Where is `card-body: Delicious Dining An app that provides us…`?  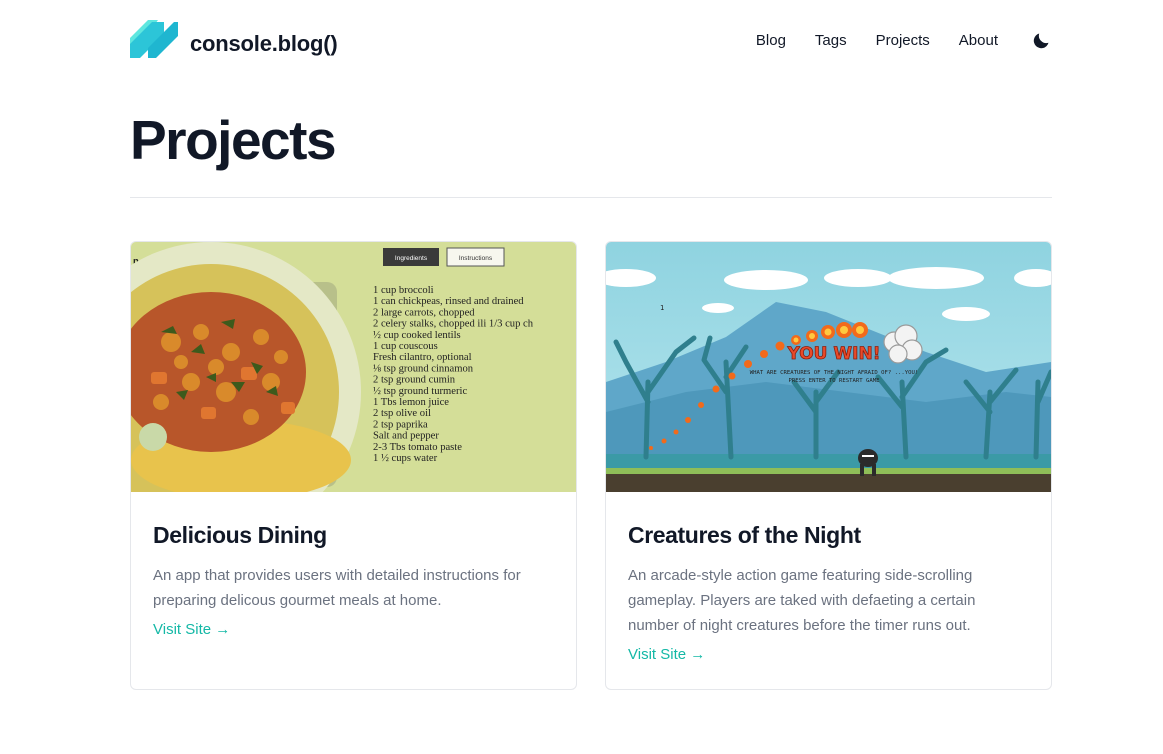
card-body: Delicious Dining An app that provides us… is located at coordinates (353, 580).